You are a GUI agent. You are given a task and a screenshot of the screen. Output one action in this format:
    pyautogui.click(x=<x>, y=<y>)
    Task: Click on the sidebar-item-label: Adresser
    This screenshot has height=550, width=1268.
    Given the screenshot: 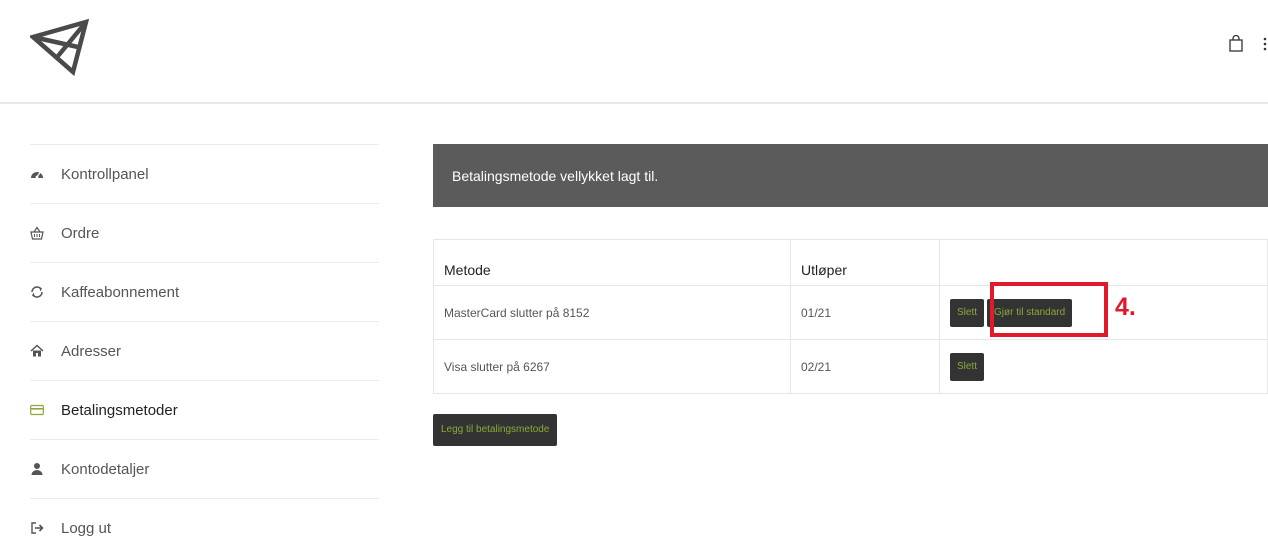 What is the action you would take?
    pyautogui.click(x=91, y=351)
    